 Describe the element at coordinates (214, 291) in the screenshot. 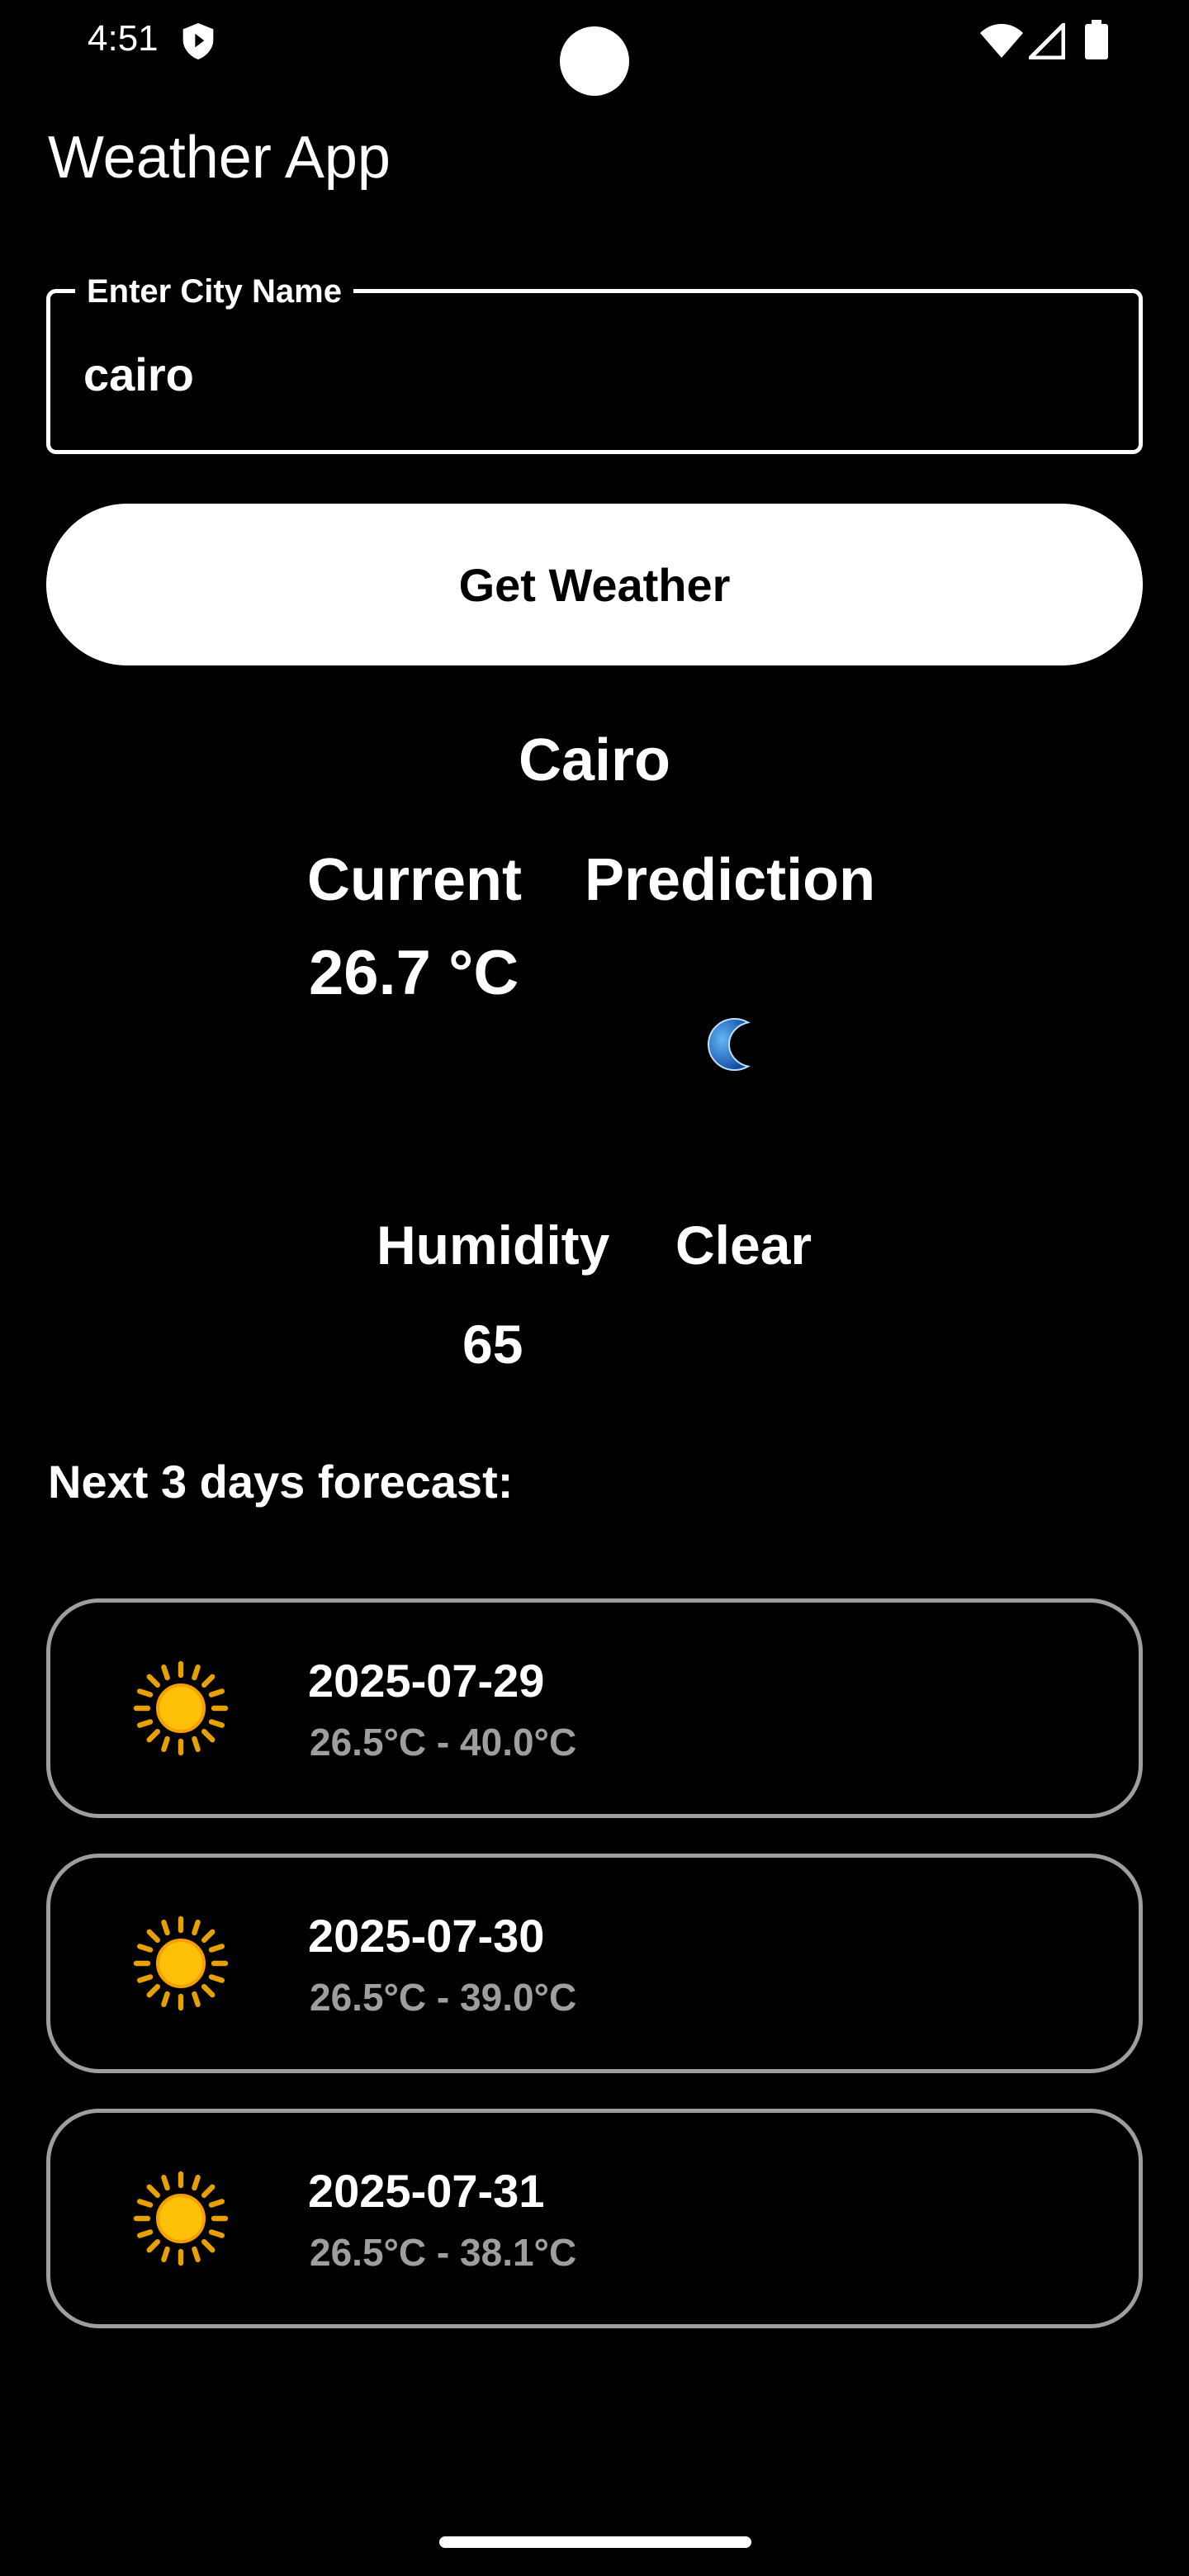

I see `city-name-label: Enter City Name` at that location.